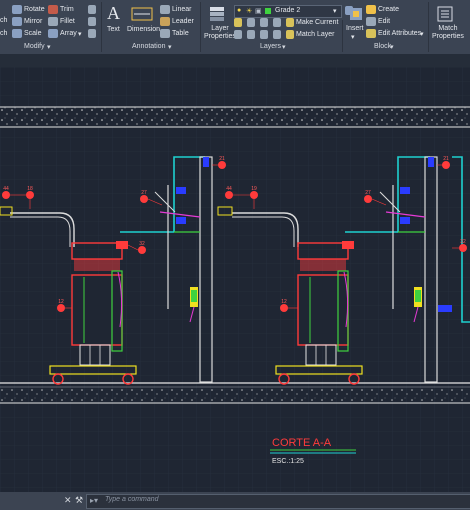 This screenshot has width=470, height=510. Describe the element at coordinates (278, 501) in the screenshot. I see `command-input-box: ▸▾ Type a command` at that location.